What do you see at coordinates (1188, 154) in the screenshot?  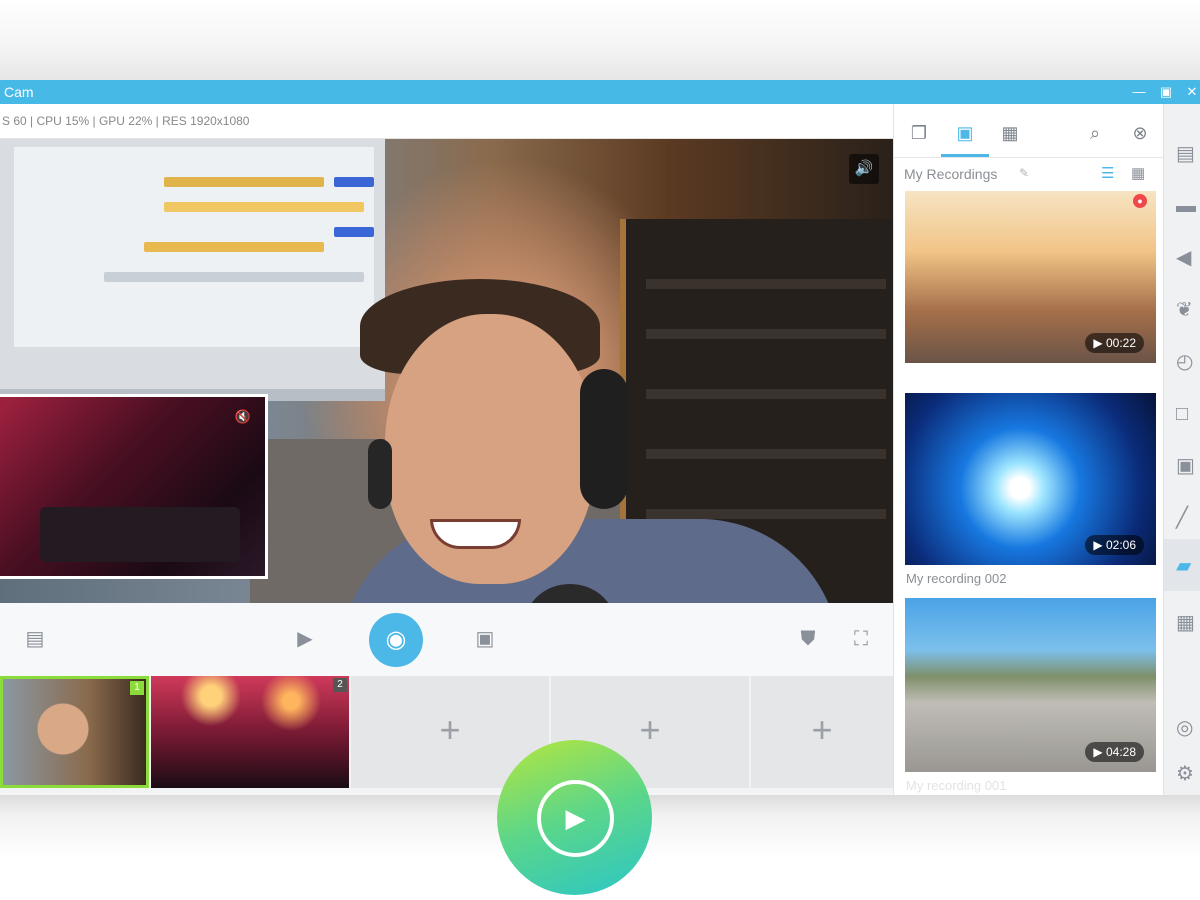 I see `layers-icon: ▤` at bounding box center [1188, 154].